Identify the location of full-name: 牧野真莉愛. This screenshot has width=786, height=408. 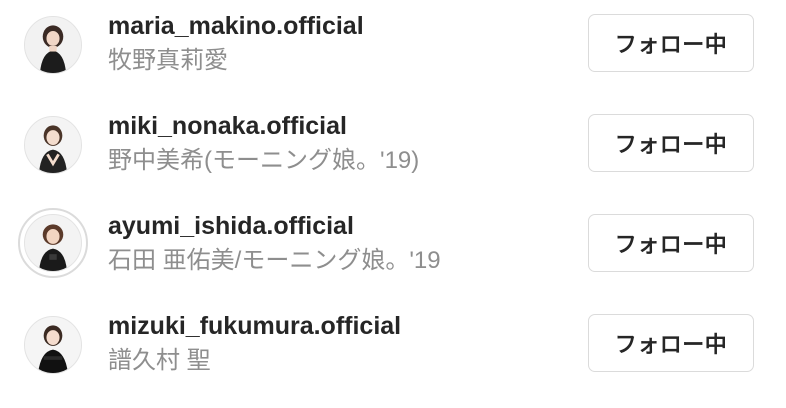
(168, 60).